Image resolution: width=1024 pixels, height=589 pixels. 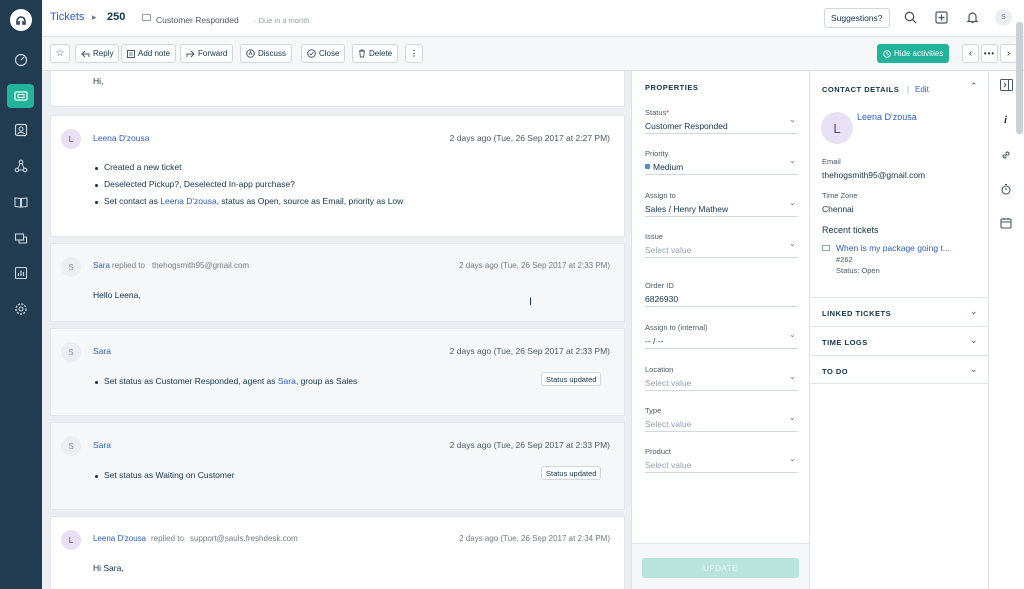 I want to click on email-value: thehogsmith95@gmail.com, so click(x=874, y=175).